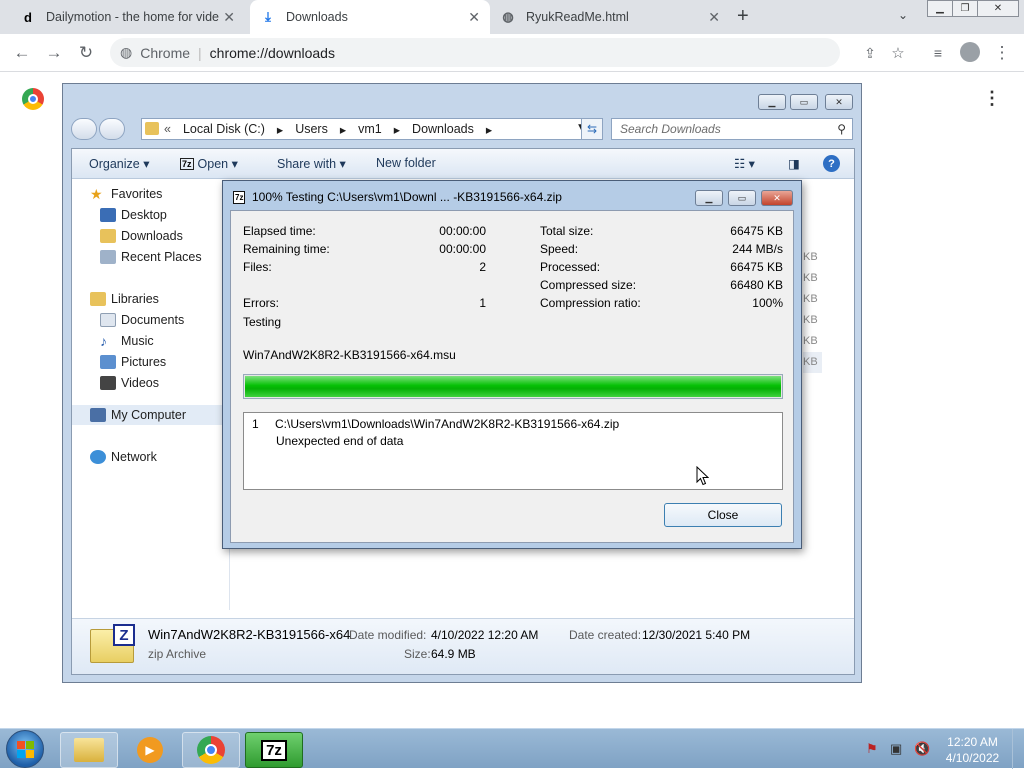 This screenshot has height=769, width=1024. What do you see at coordinates (559, 249) in the screenshot?
I see `speed-label: Speed:` at bounding box center [559, 249].